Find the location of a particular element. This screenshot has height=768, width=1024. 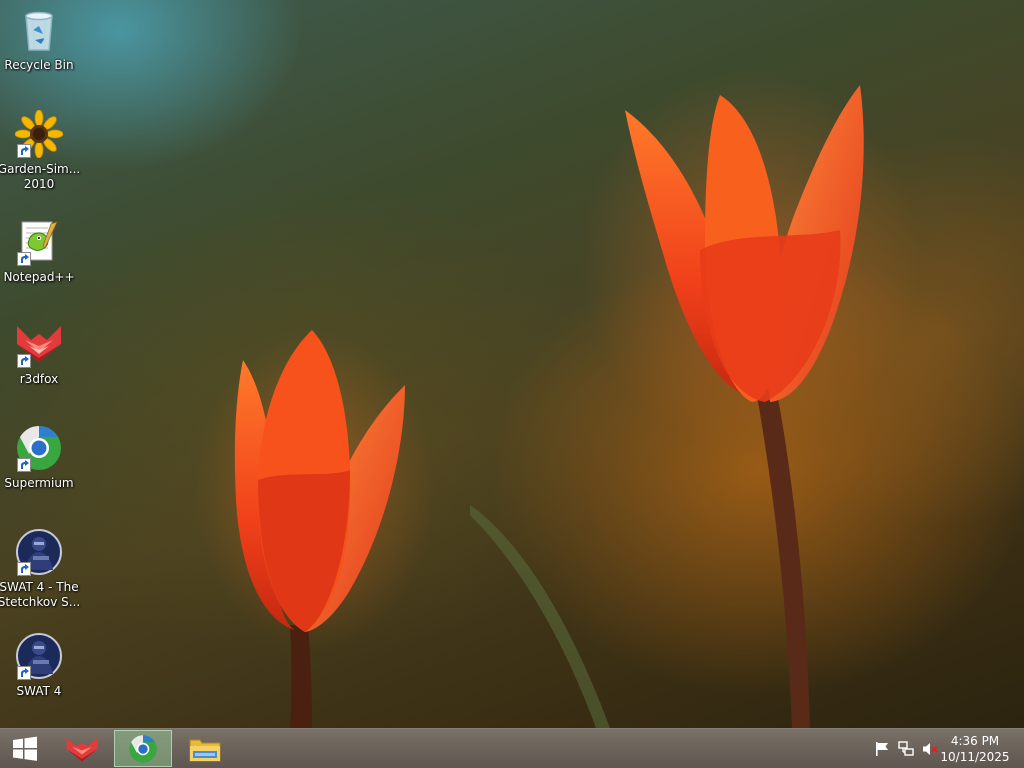

sunflower-icon is located at coordinates (39, 134).